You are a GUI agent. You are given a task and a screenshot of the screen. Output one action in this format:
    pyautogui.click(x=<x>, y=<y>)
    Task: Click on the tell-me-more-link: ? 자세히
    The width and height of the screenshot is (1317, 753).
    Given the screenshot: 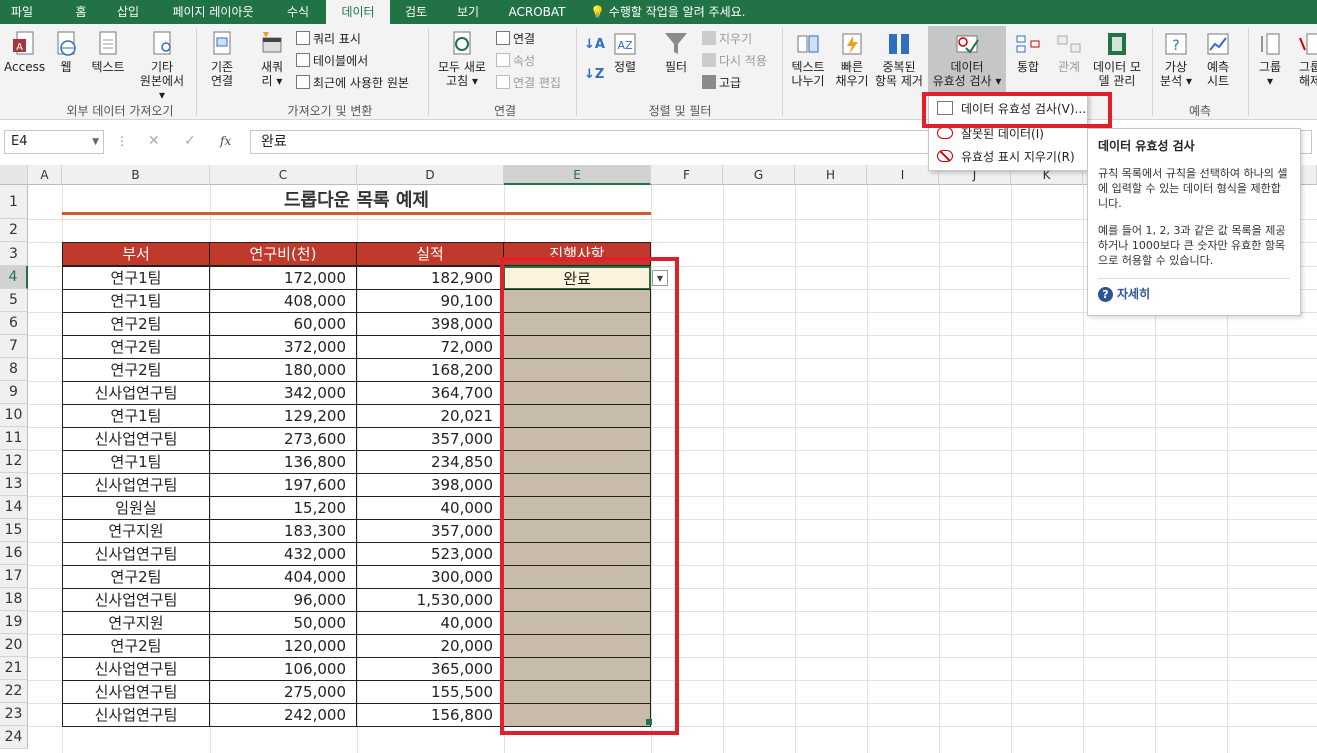 What is the action you would take?
    pyautogui.click(x=1194, y=290)
    